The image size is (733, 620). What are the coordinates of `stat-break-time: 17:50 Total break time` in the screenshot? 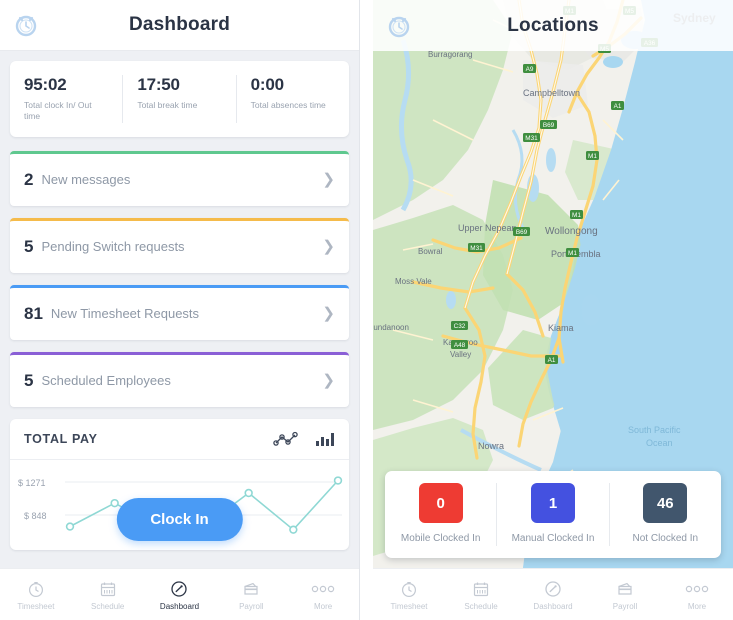 It's located at (178, 99).